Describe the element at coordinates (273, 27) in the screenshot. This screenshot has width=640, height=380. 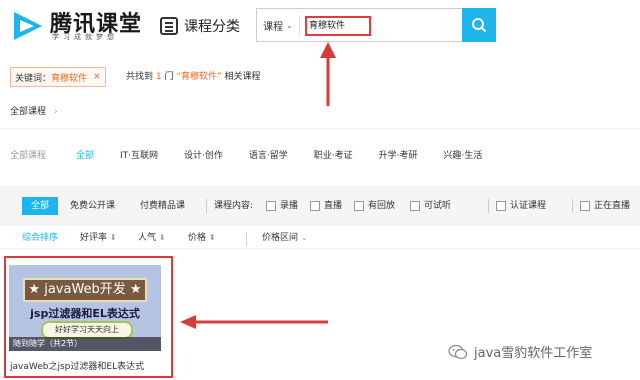
I see `search-scope-label: 课程` at that location.